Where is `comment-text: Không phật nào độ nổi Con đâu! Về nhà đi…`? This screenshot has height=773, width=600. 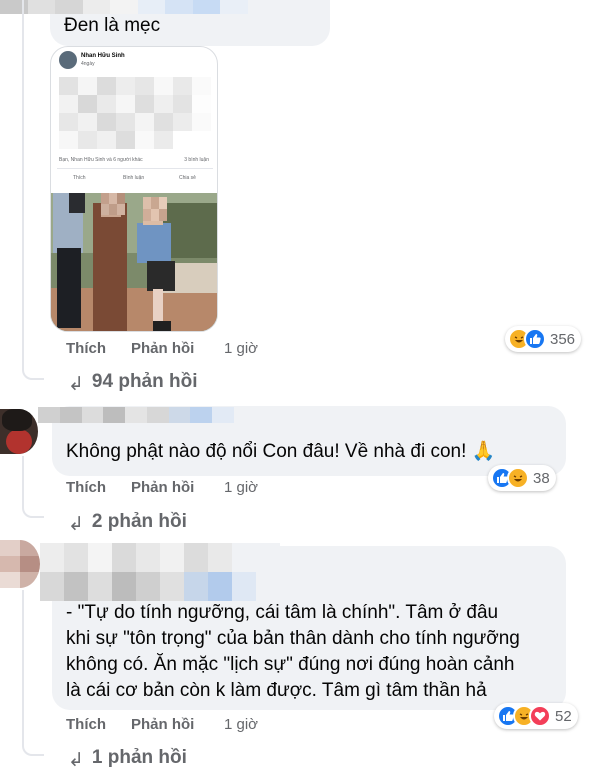 comment-text: Không phật nào độ nổi Con đâu! Về nhà đi… is located at coordinates (281, 451).